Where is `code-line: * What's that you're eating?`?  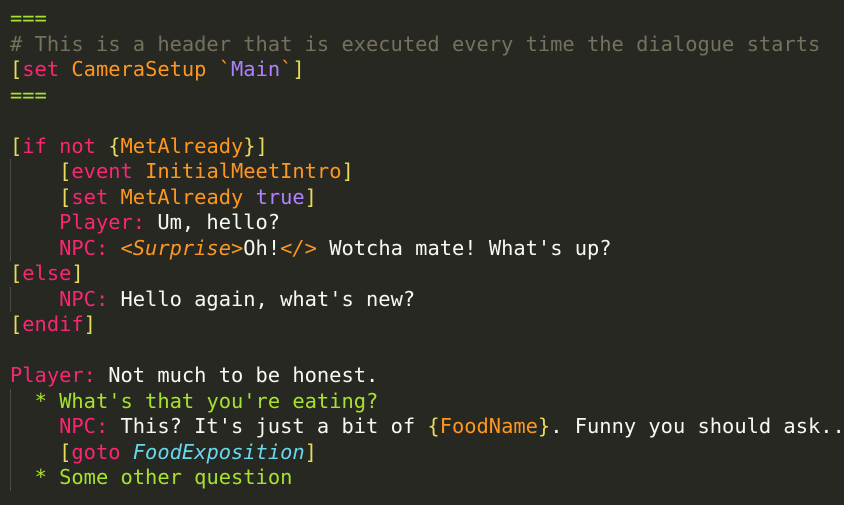 code-line: * What's that you're eating? is located at coordinates (422, 401).